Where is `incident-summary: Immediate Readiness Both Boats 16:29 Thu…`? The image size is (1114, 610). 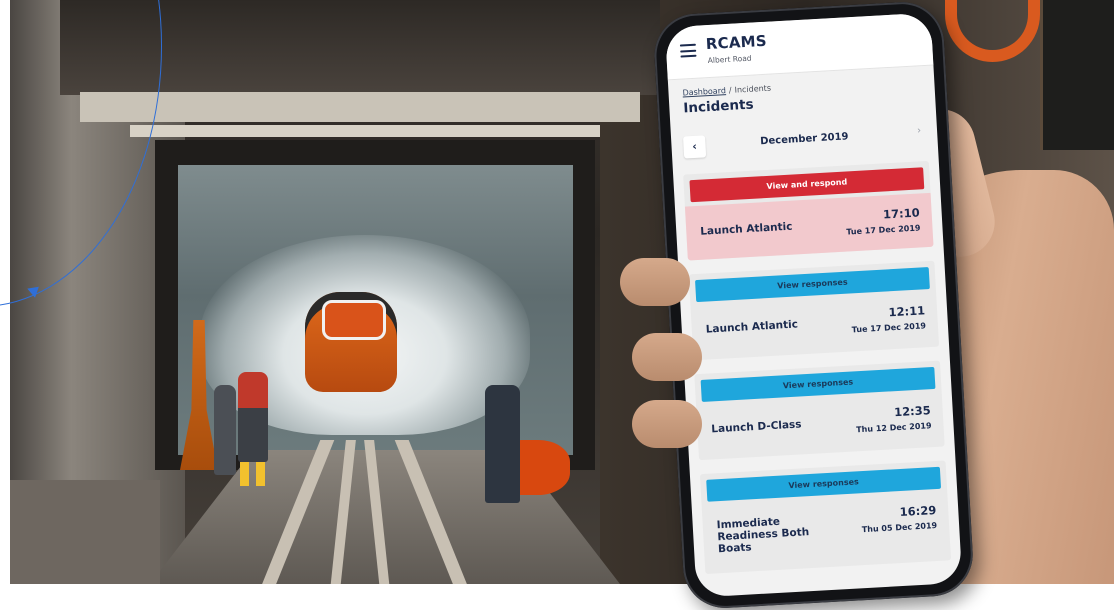
incident-summary: Immediate Readiness Both Boats 16:29 Thu… is located at coordinates (826, 529).